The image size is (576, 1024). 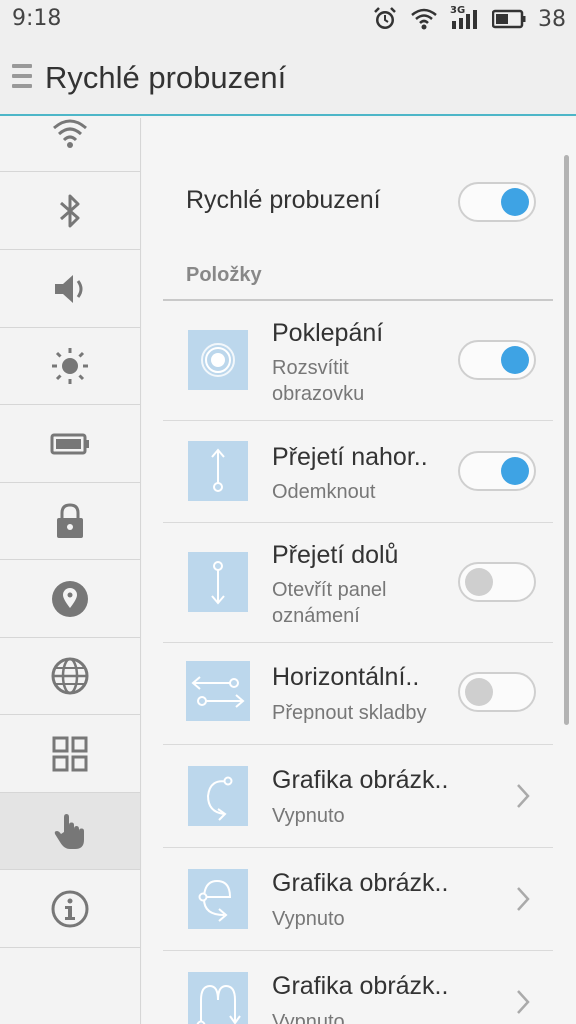 I want to click on info-icon, so click(x=70, y=909).